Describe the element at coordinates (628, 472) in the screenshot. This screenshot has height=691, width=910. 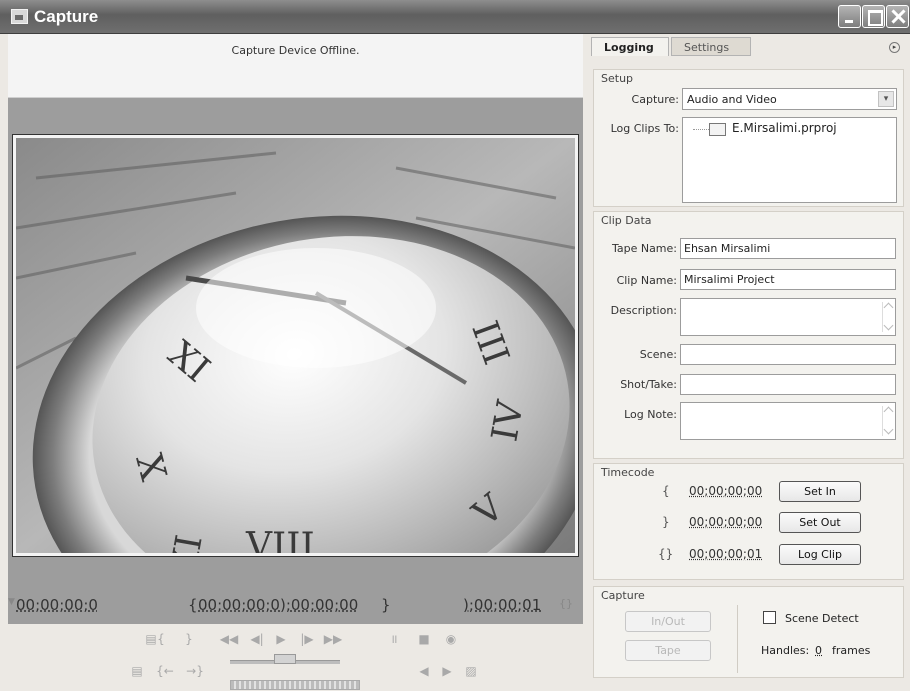
I see `timecode-label: Timecode` at that location.